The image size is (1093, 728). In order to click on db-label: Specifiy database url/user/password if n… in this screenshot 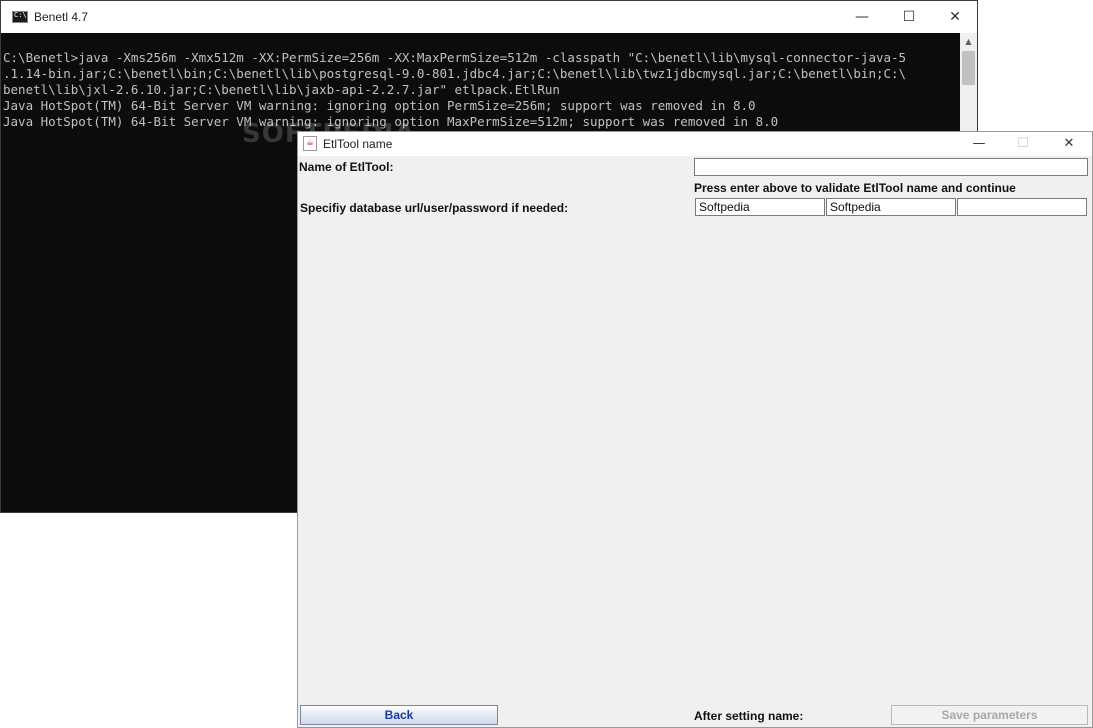, I will do `click(434, 208)`.